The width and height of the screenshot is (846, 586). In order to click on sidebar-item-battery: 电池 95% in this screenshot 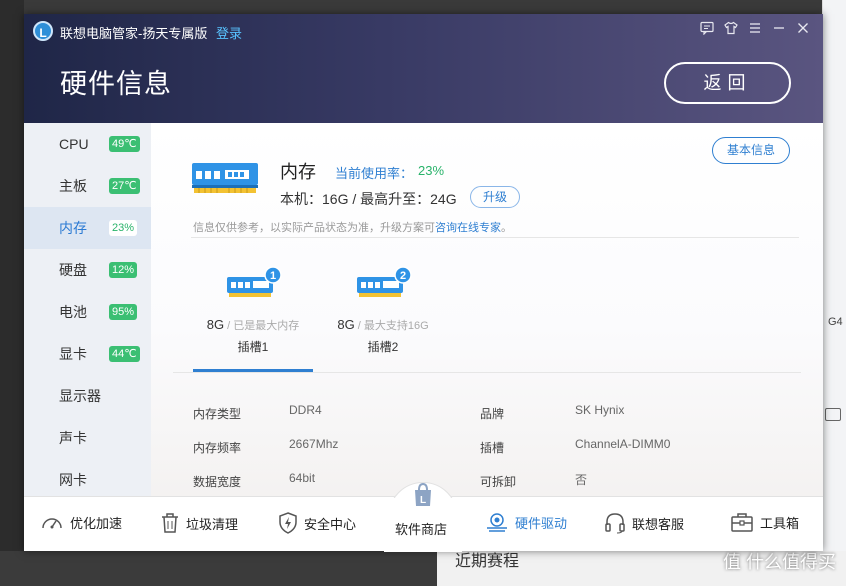, I will do `click(87, 312)`.